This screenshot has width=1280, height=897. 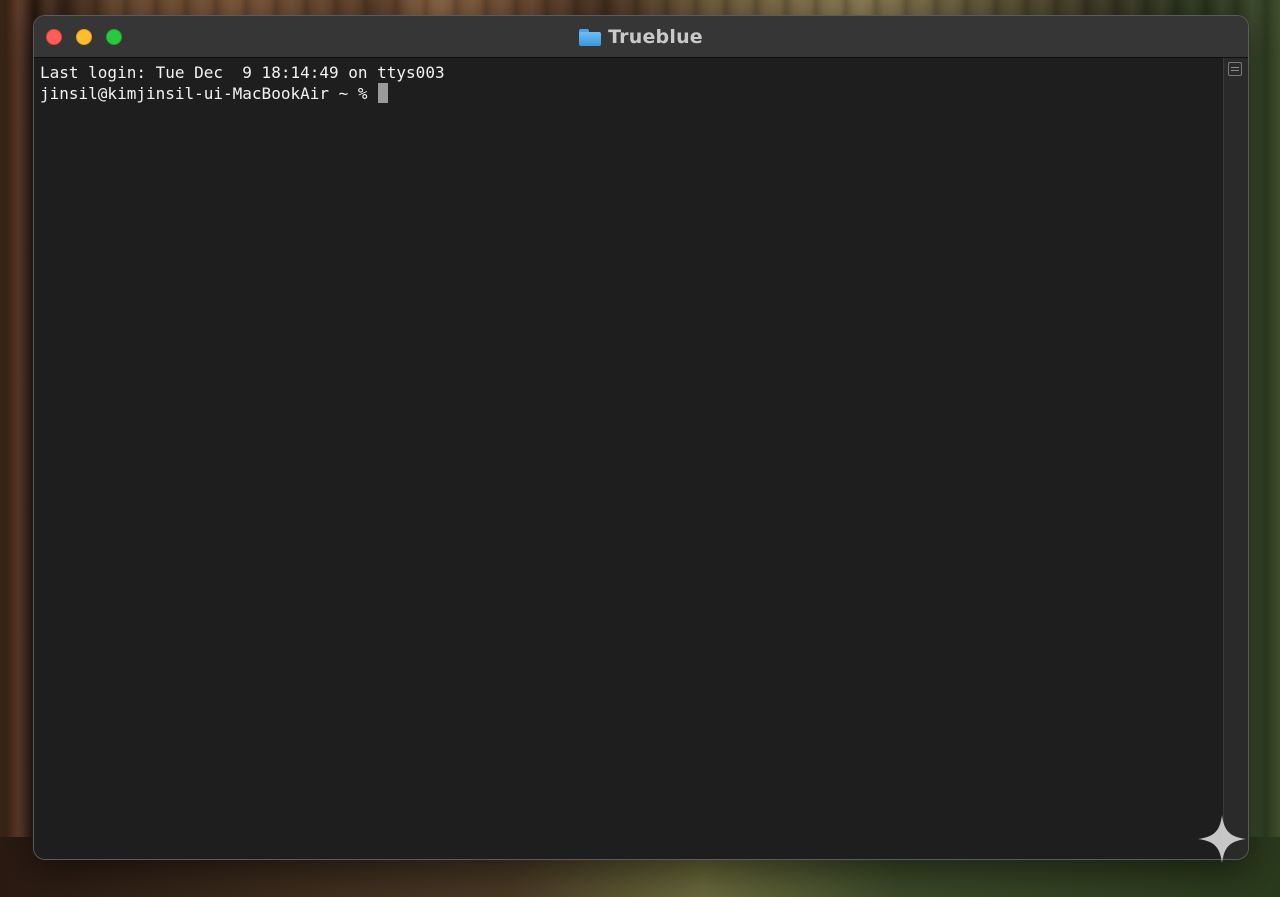 I want to click on split-pane-icon, so click(x=1235, y=69).